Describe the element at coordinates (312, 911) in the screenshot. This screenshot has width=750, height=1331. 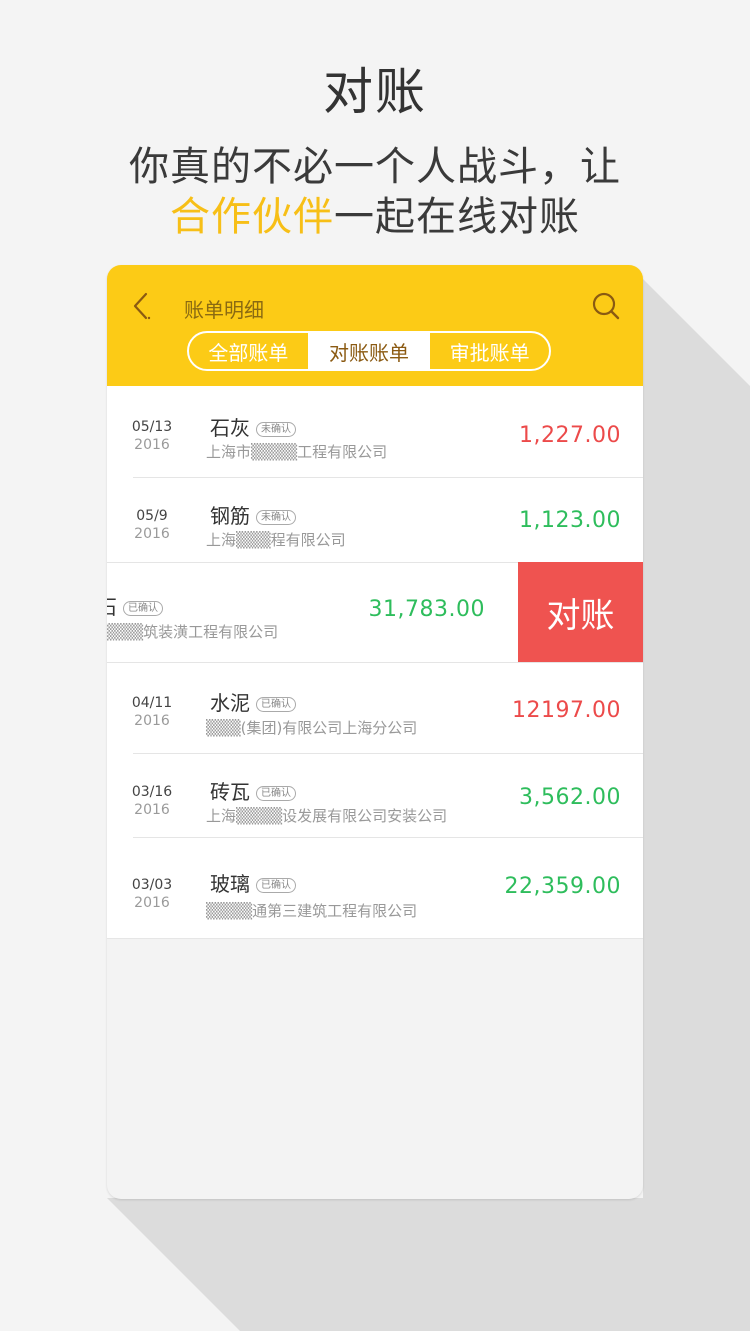
I see `bill-company: ▒▒▒▒通第三建筑工程有限公司` at that location.